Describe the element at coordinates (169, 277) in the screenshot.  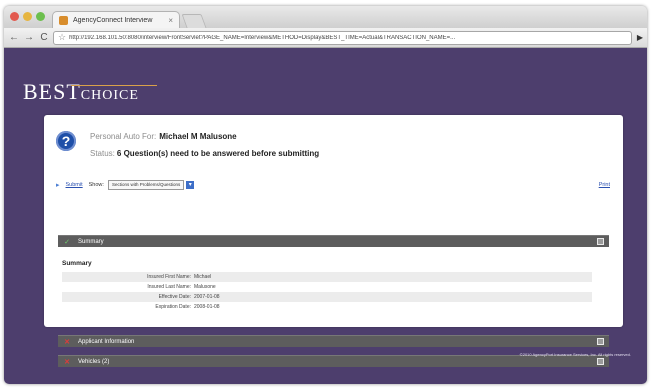
I see `field-label: Insured First Name:` at that location.